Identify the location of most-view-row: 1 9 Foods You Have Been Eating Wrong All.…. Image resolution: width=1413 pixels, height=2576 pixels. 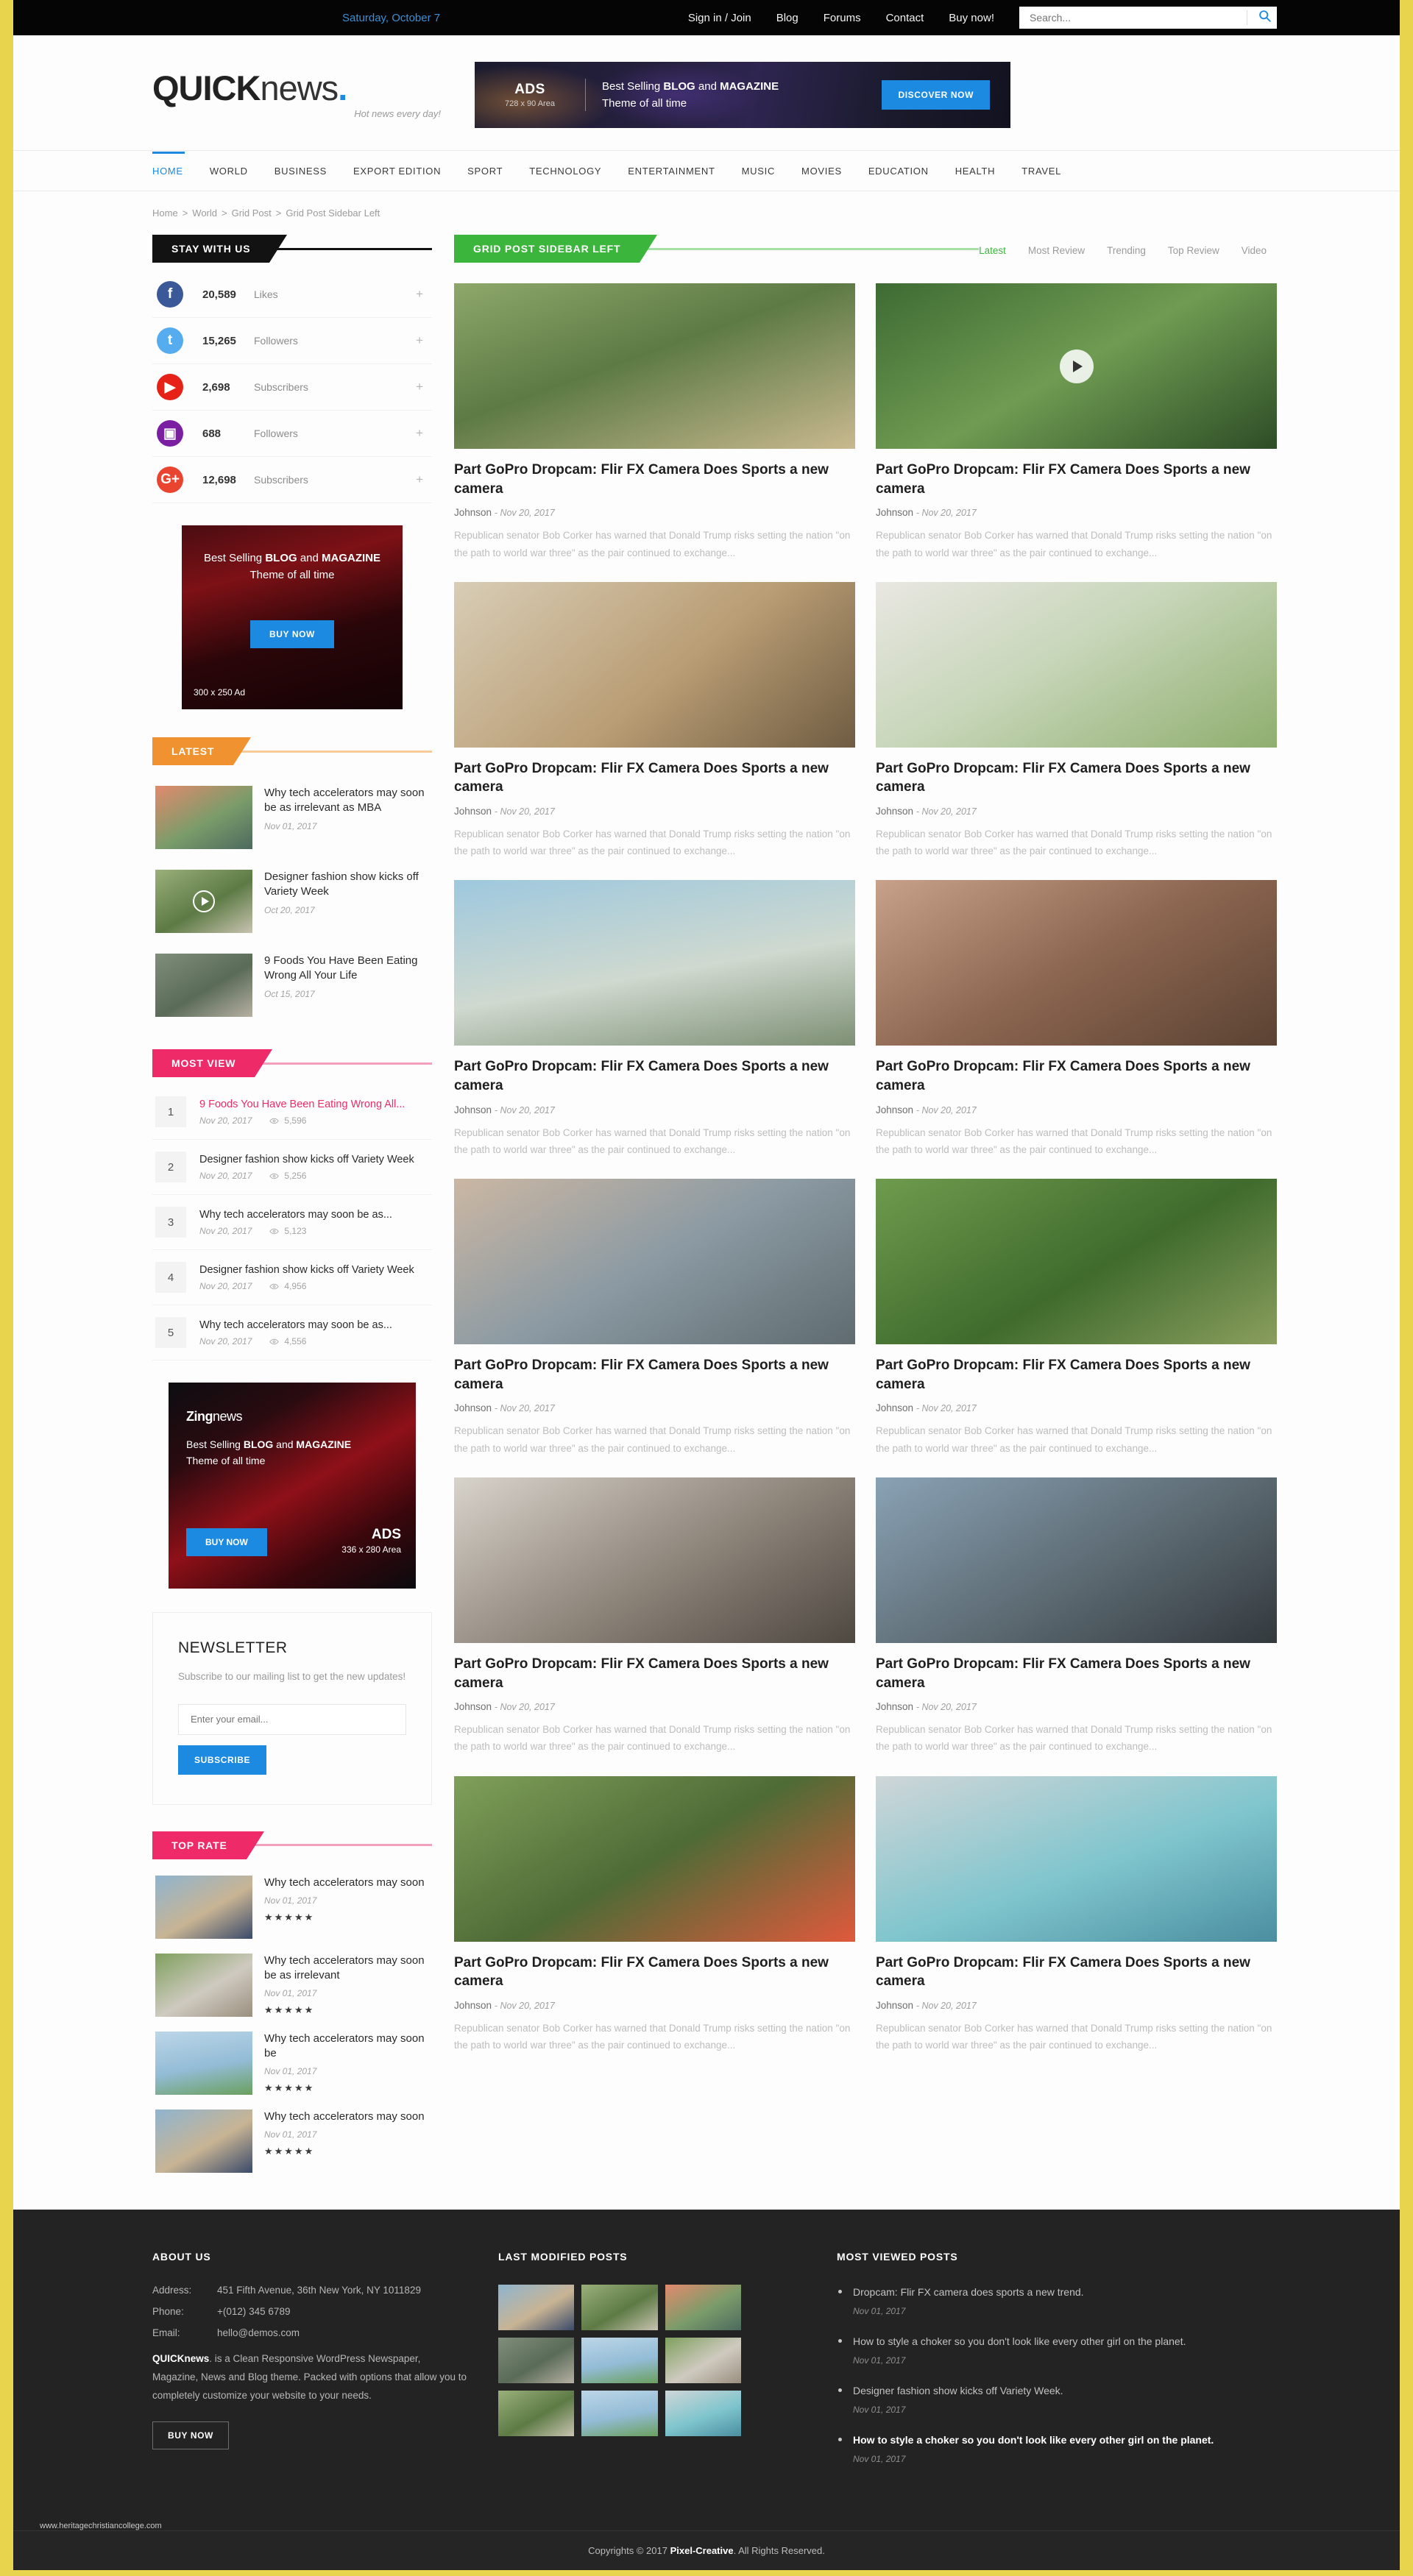
(292, 1112).